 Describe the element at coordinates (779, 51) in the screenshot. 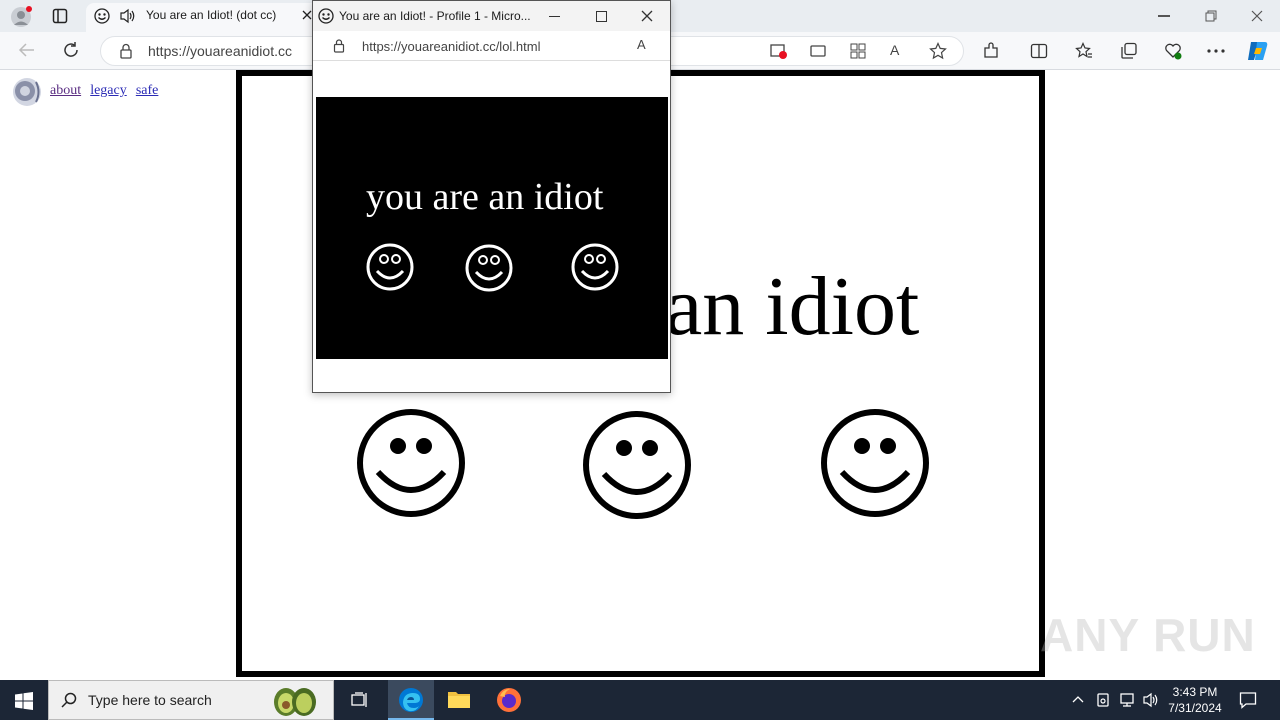

I see `app-available-icon` at that location.